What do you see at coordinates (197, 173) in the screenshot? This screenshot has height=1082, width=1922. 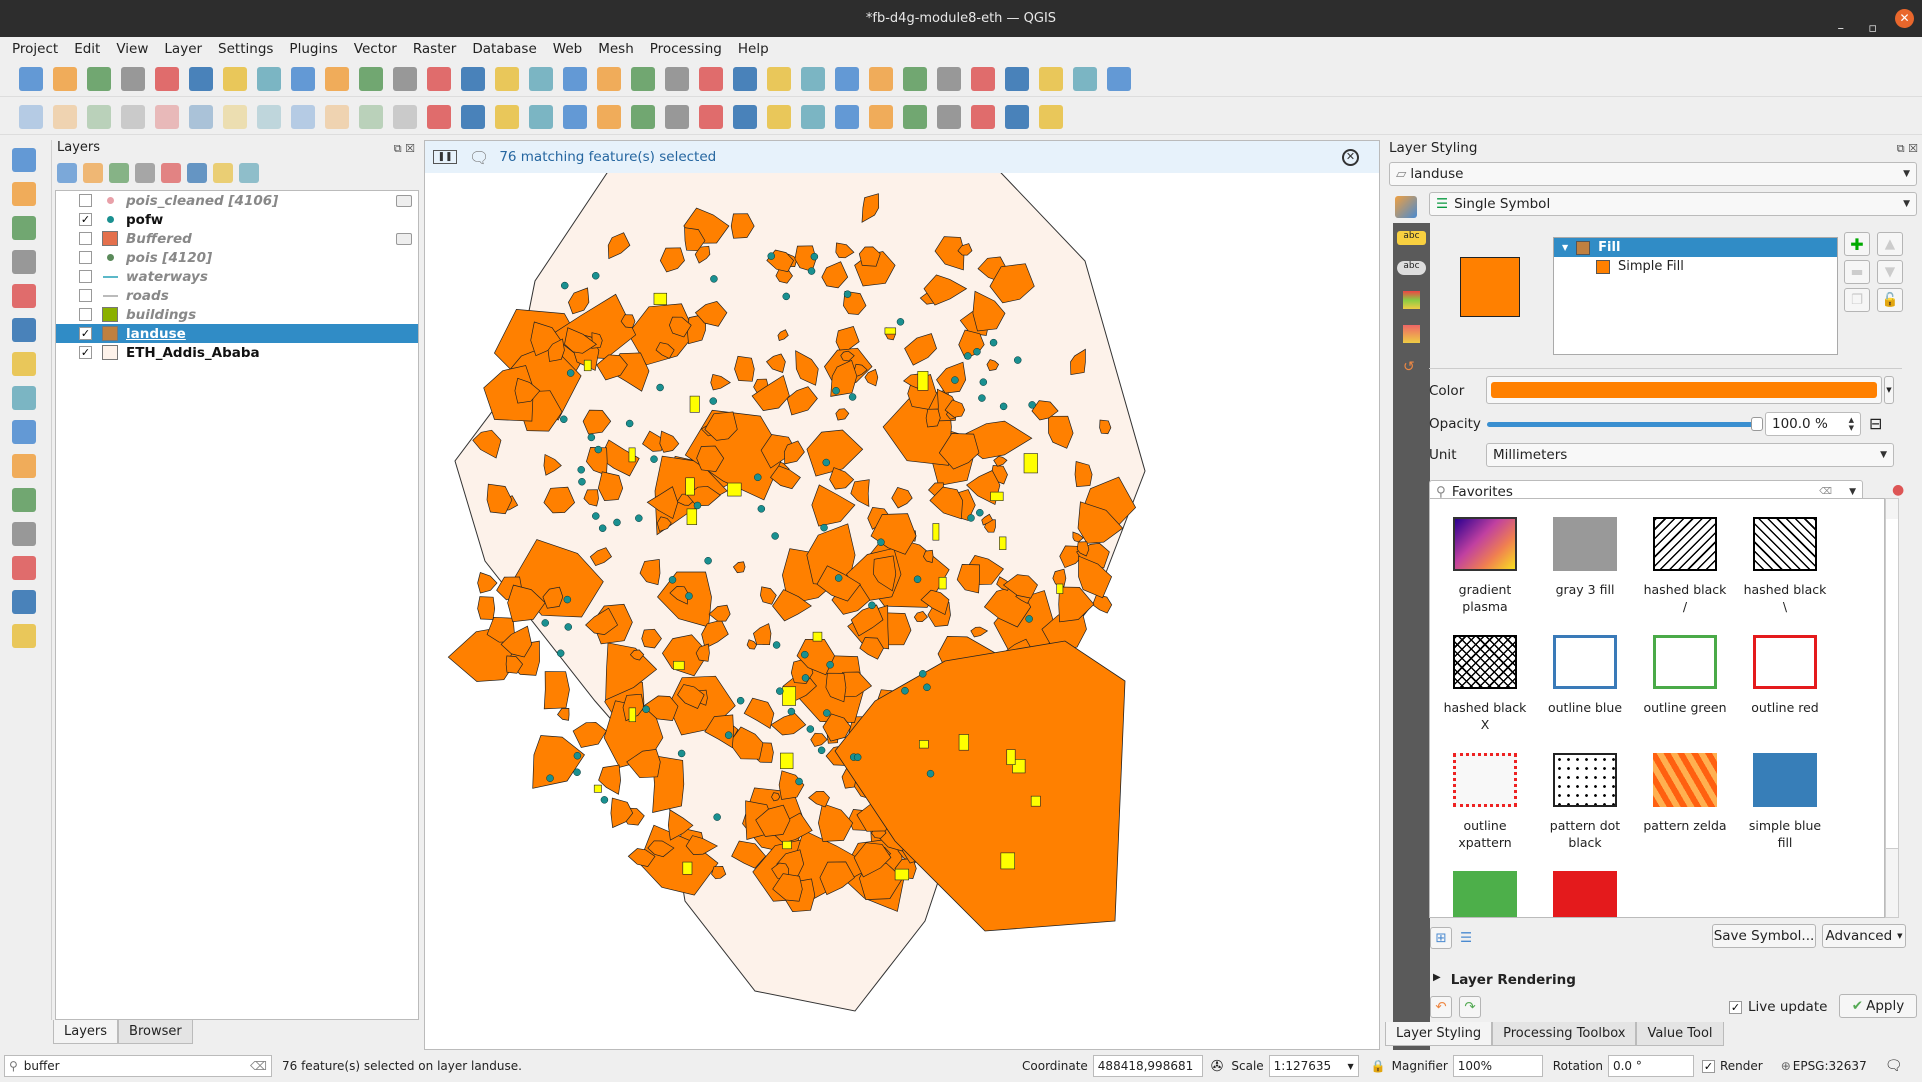 I see `expand-all-icon` at bounding box center [197, 173].